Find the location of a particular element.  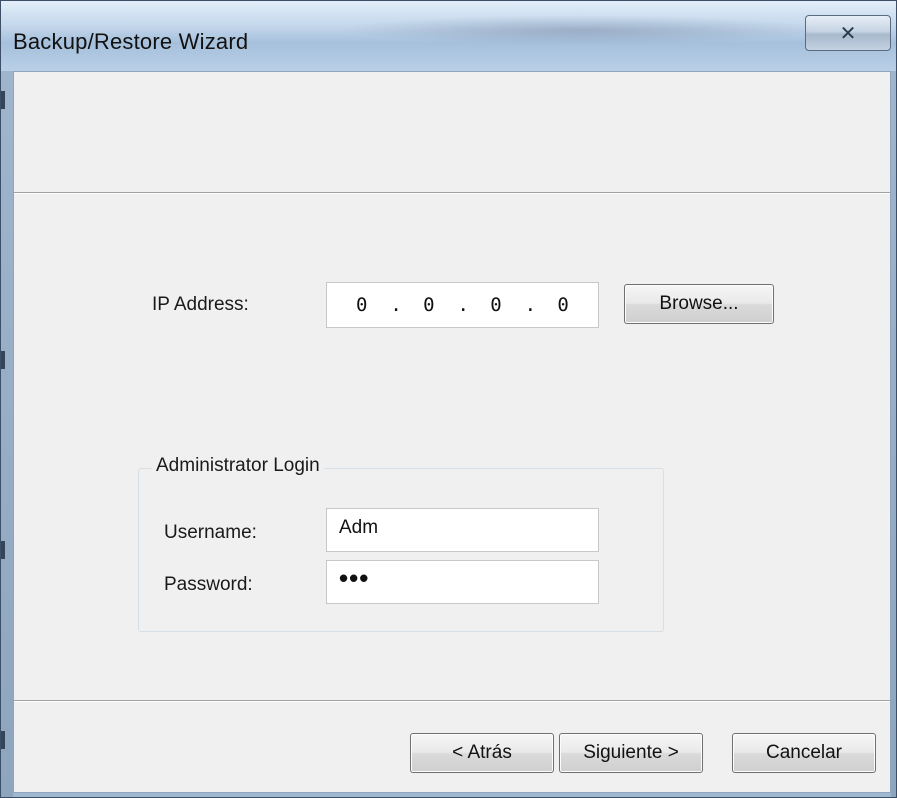

ip-address-label: IP Address: is located at coordinates (200, 304).